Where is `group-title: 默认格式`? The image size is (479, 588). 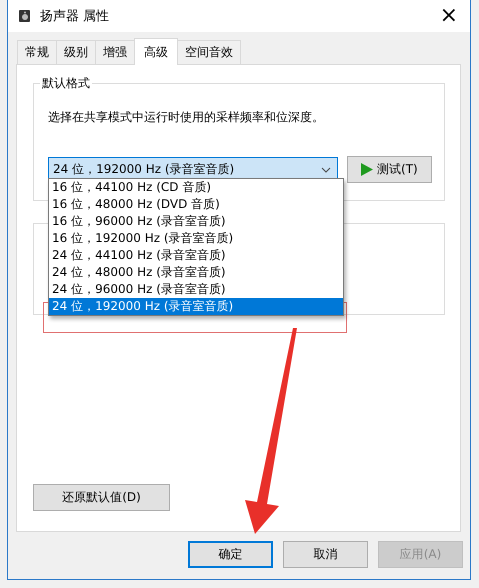
group-title: 默认格式 is located at coordinates (66, 83).